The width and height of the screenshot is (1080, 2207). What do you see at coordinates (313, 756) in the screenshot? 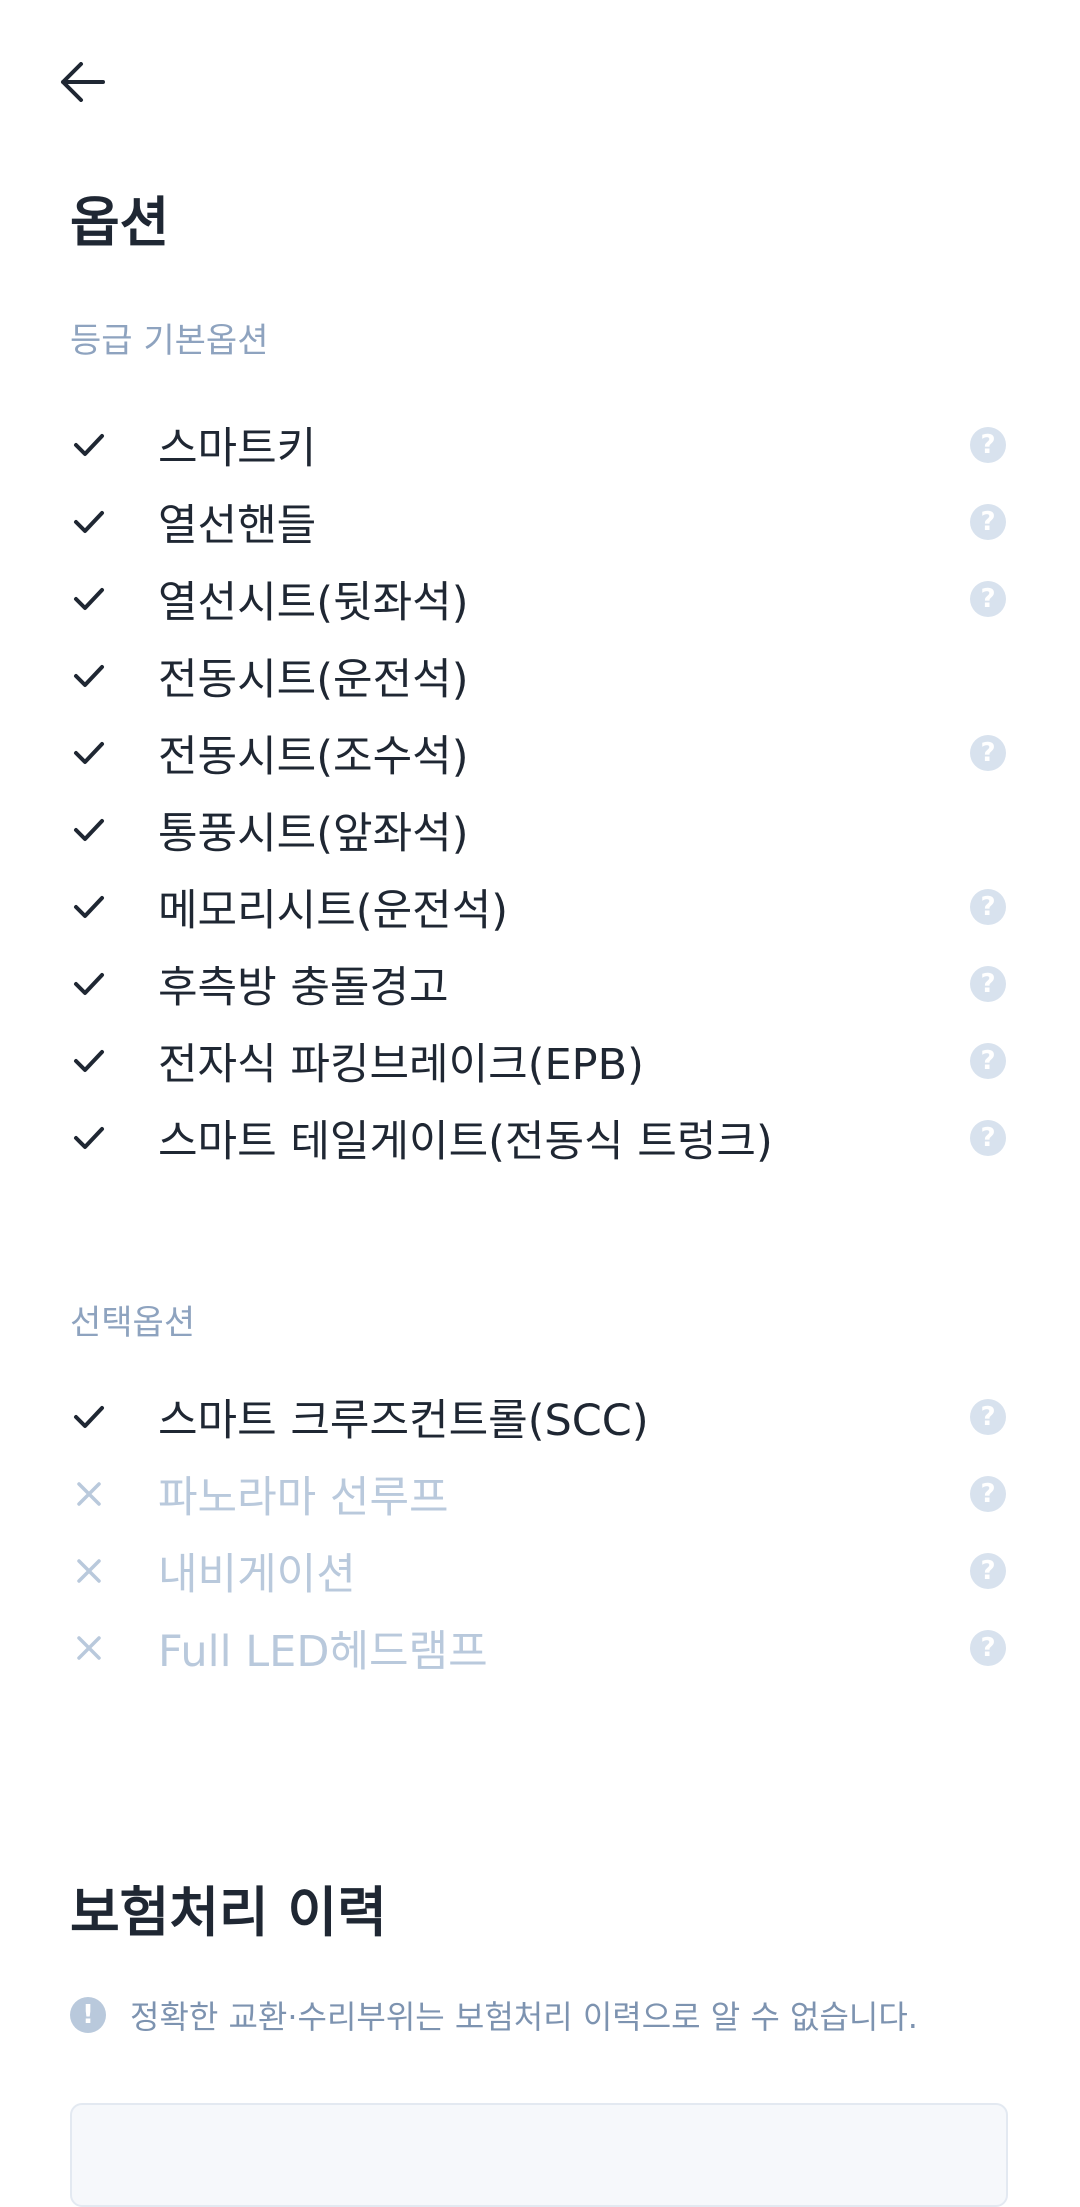
I see `option-label: 전동시트(조수석)` at bounding box center [313, 756].